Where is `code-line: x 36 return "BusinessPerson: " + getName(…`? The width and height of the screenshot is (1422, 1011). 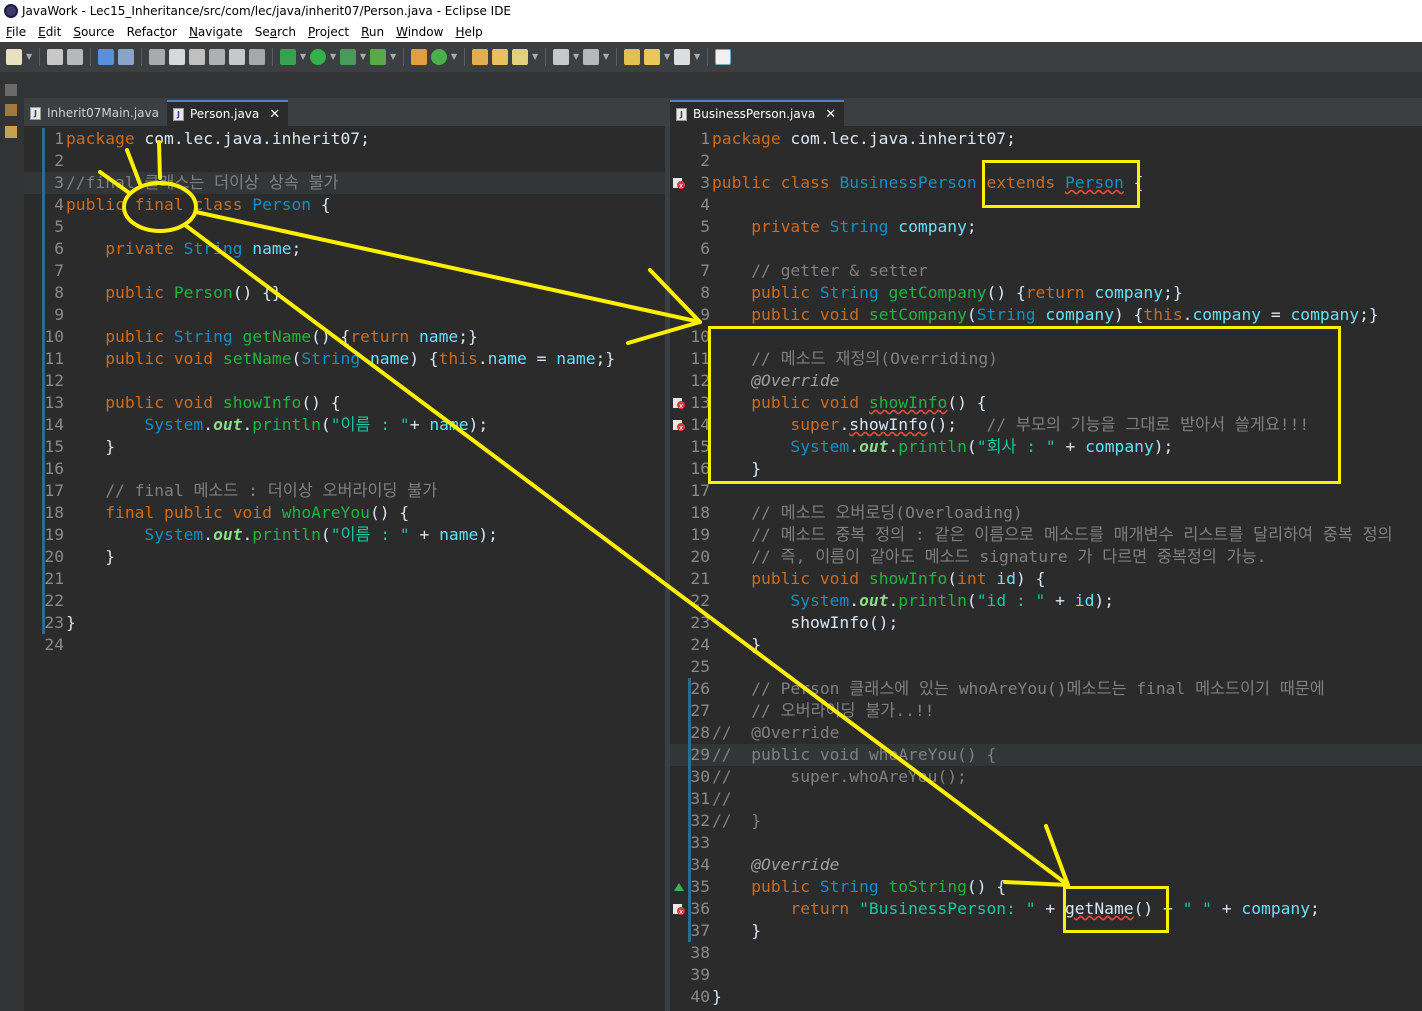
code-line: x 36 return "BusinessPerson: " + getName(… is located at coordinates (1046, 909).